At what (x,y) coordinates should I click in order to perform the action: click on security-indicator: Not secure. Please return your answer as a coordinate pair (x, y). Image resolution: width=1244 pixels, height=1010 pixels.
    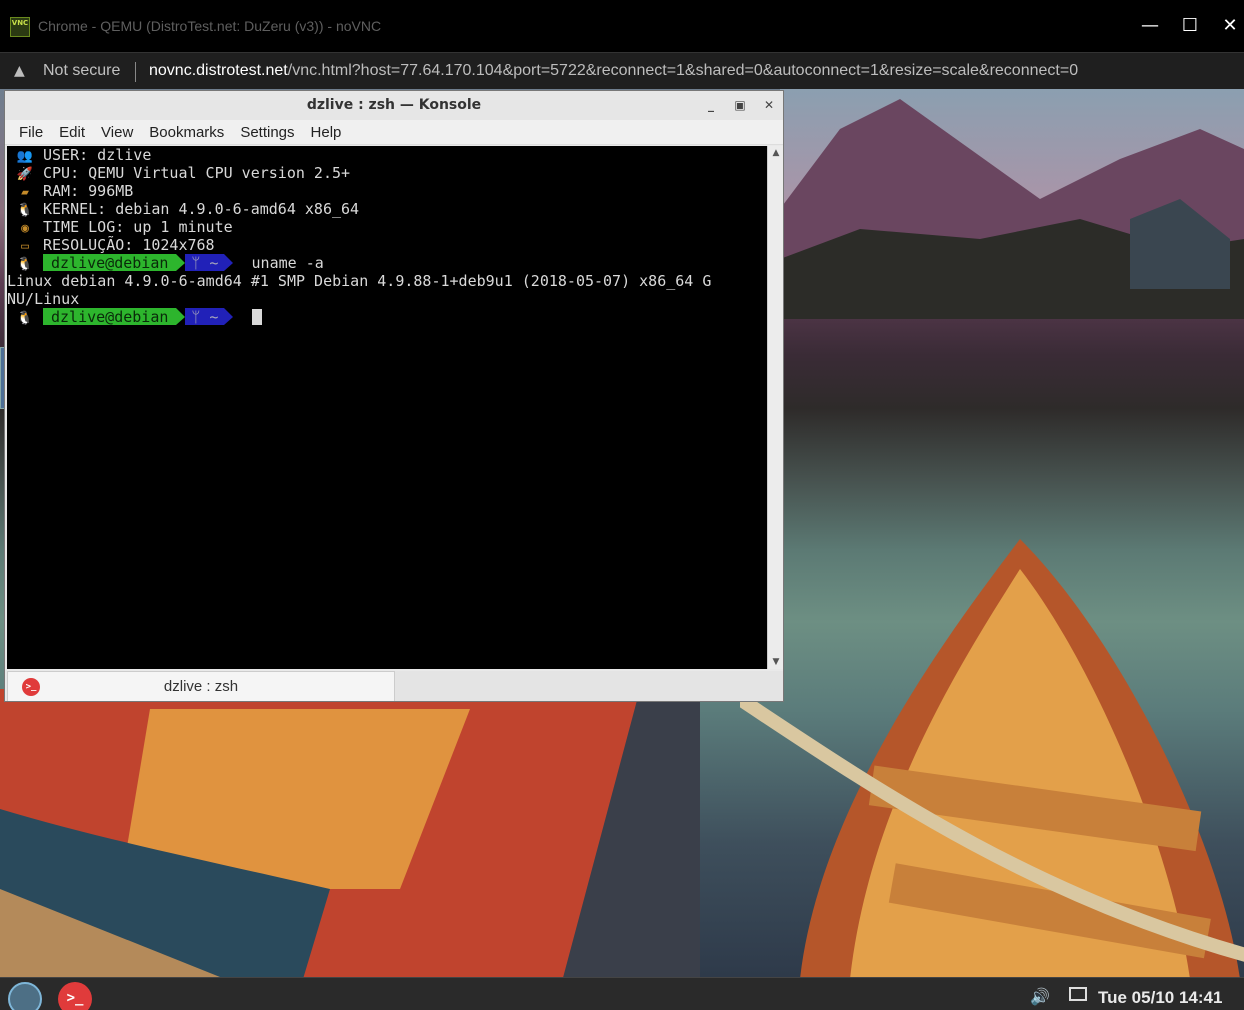
    Looking at the image, I should click on (81, 71).